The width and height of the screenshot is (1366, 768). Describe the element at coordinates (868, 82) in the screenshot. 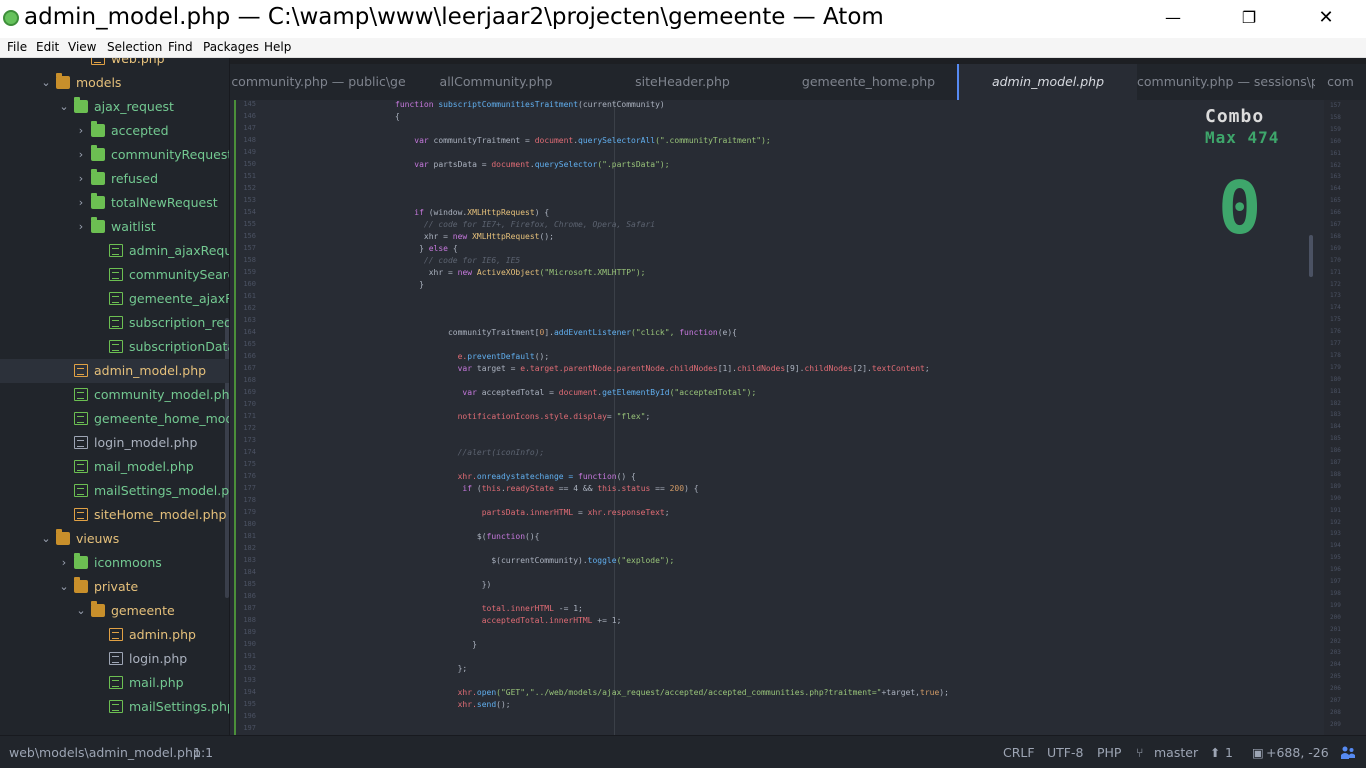

I see `editor-tab: gemeente_home.php` at that location.